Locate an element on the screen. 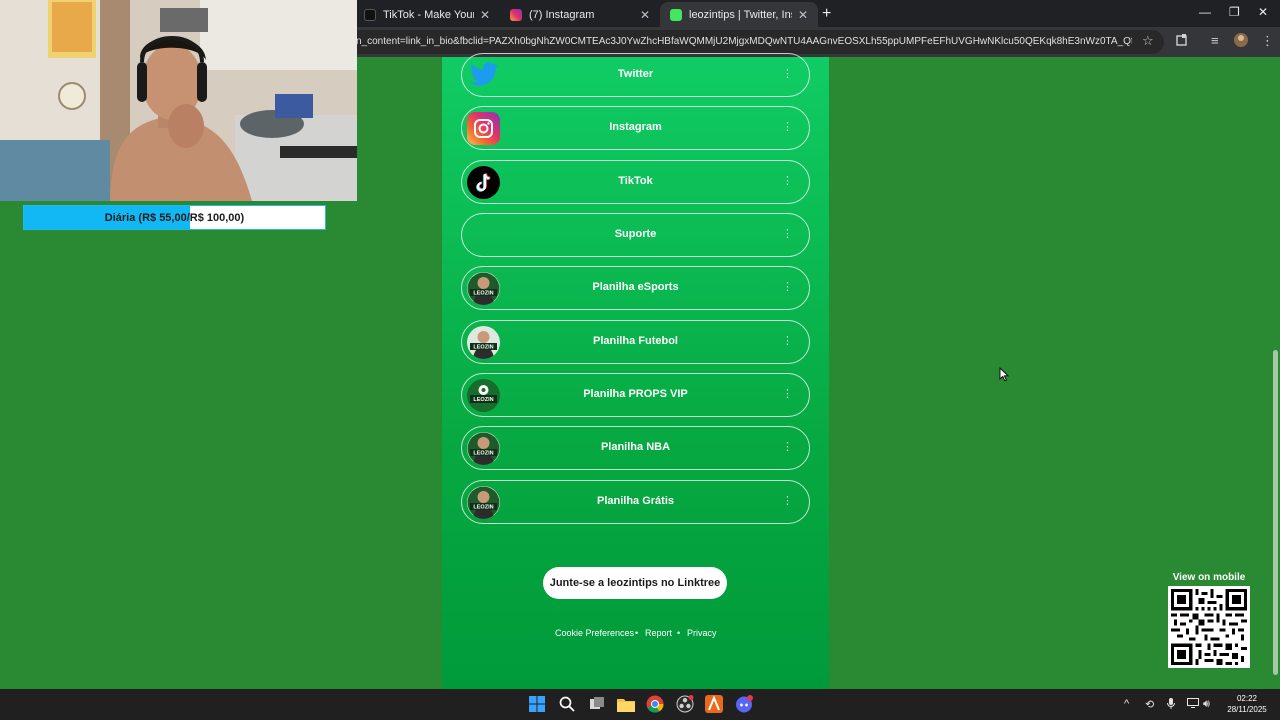 The height and width of the screenshot is (720, 1280). link-label: Twitter is located at coordinates (635, 74).